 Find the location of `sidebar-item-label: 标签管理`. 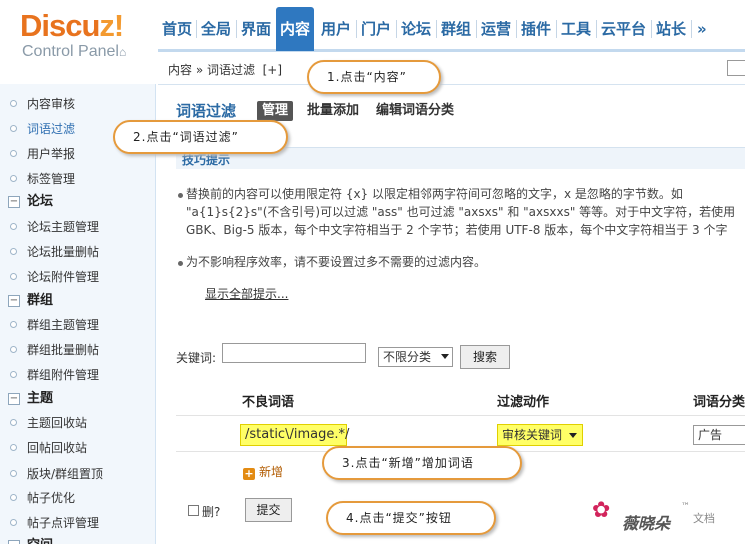

sidebar-item-label: 标签管理 is located at coordinates (51, 179).